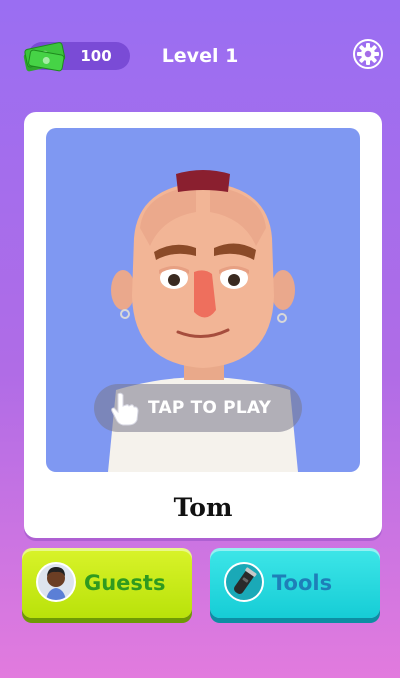 Image resolution: width=400 pixels, height=678 pixels. Describe the element at coordinates (368, 54) in the screenshot. I see `gear-icon` at that location.